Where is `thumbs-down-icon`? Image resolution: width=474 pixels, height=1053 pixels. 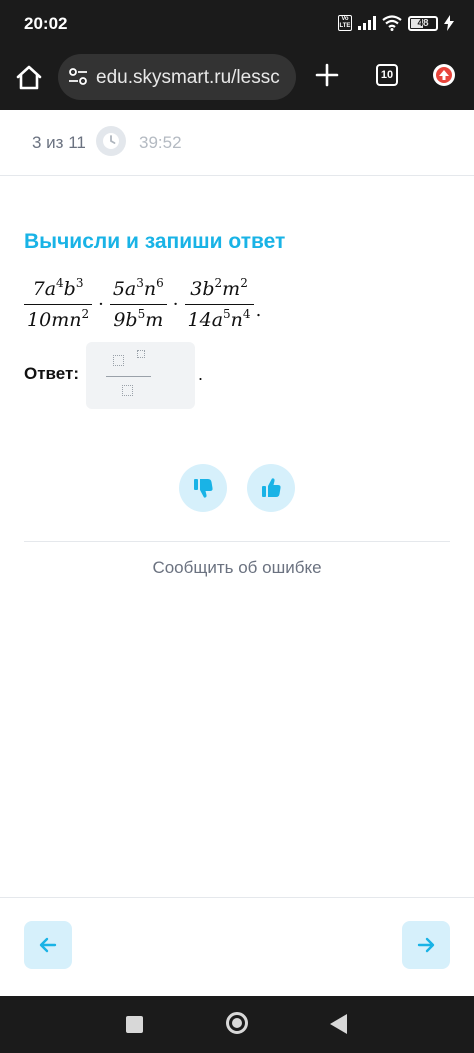
thumbs-down-icon is located at coordinates (203, 488).